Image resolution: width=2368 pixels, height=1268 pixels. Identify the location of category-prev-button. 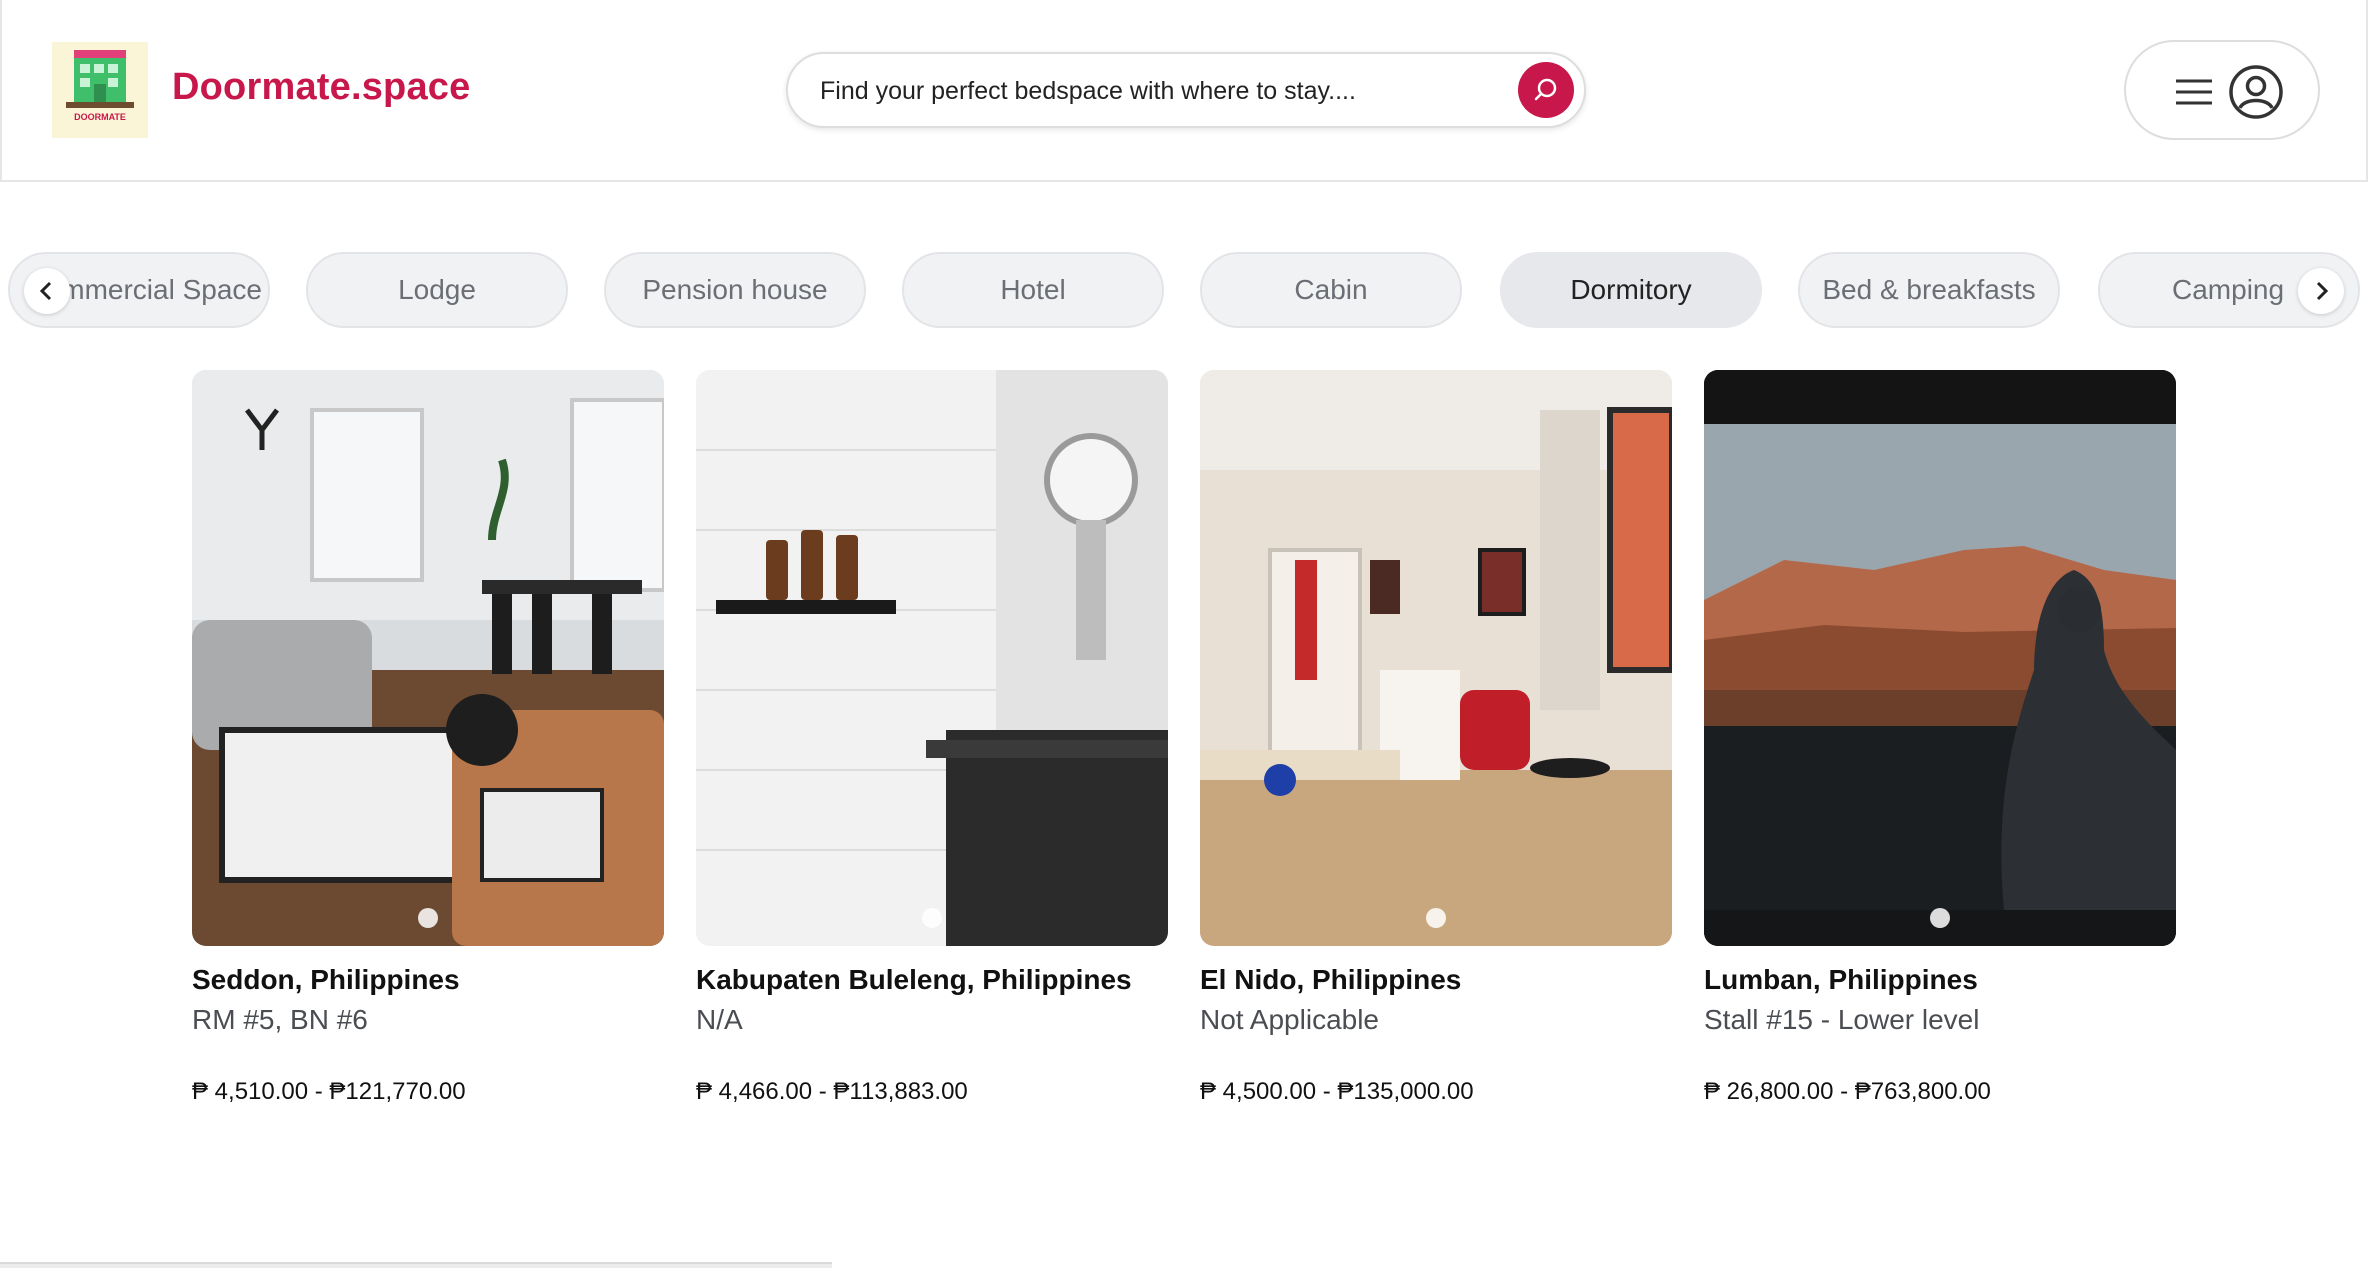
(47, 291).